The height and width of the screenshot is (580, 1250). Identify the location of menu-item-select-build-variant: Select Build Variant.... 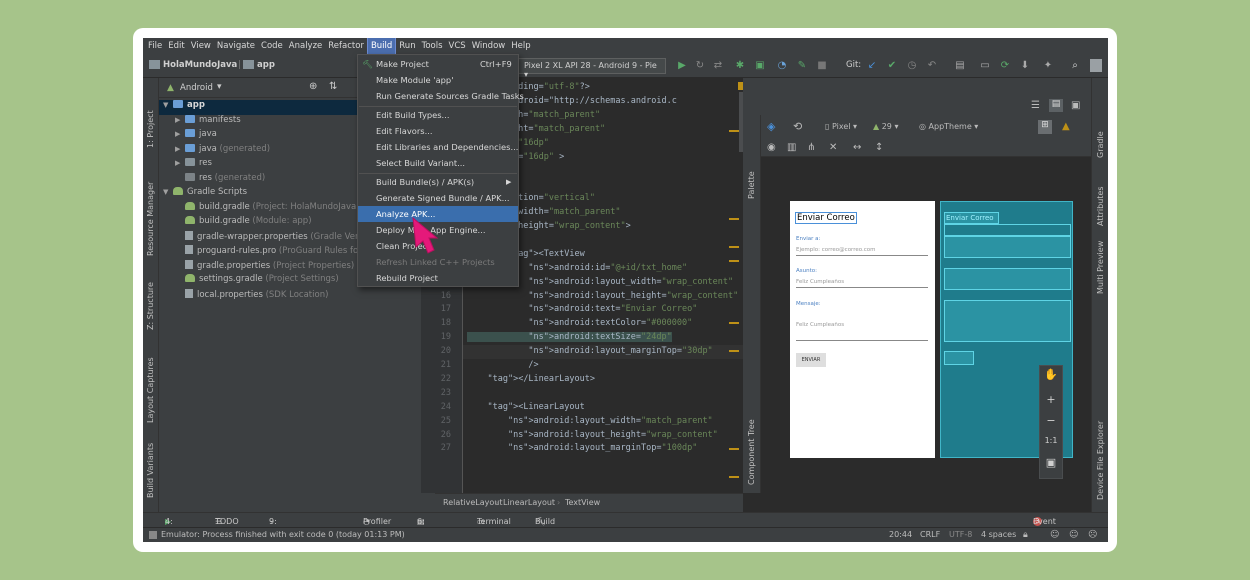
(438, 163).